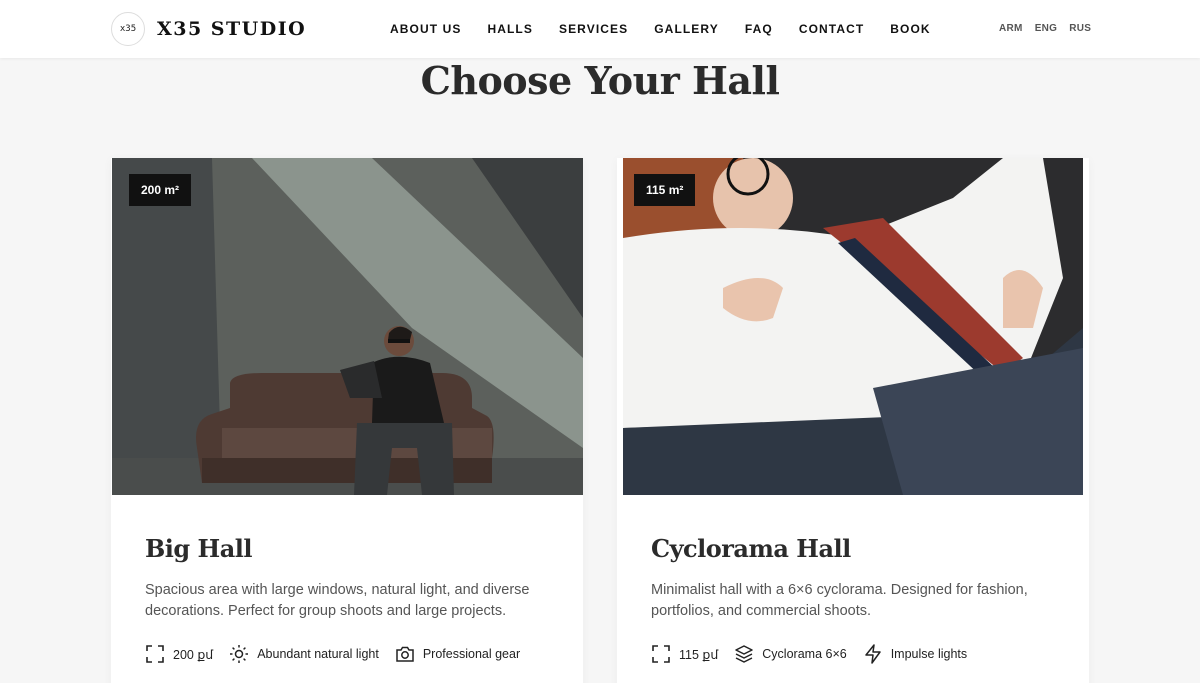 This screenshot has width=1200, height=683. What do you see at coordinates (872, 654) in the screenshot?
I see `lightning-icon` at bounding box center [872, 654].